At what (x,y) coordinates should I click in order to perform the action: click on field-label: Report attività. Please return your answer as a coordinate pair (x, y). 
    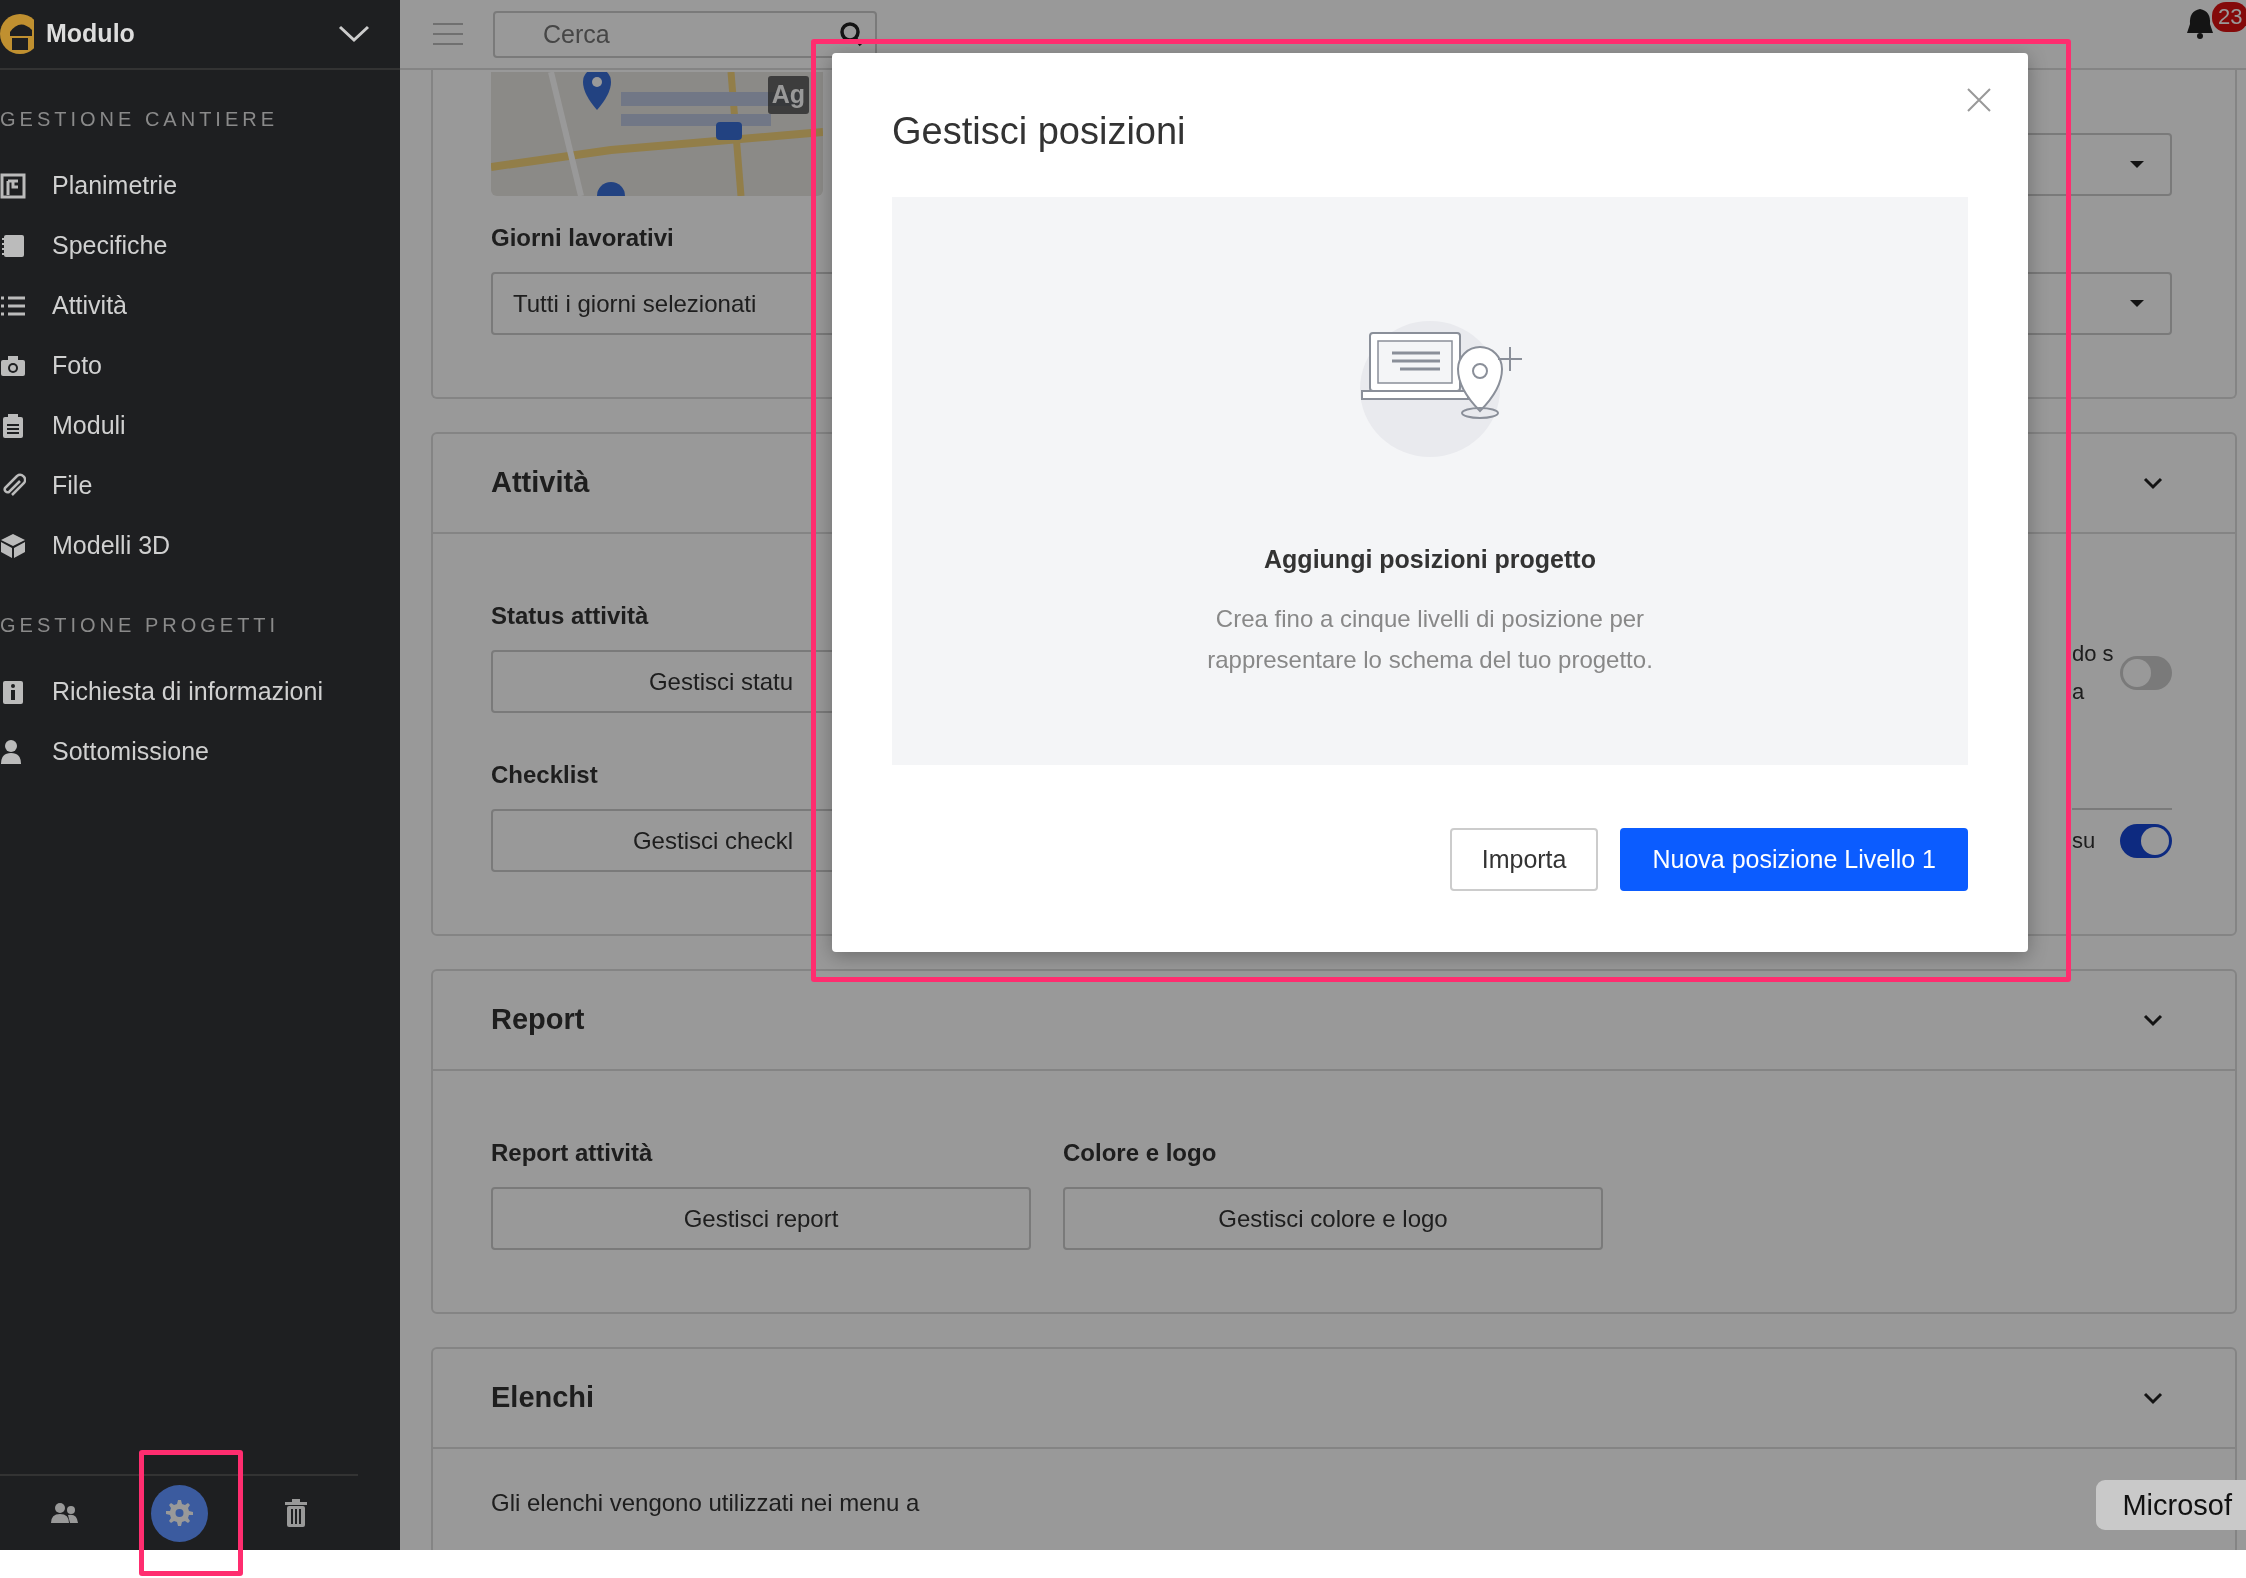
    Looking at the image, I should click on (572, 1153).